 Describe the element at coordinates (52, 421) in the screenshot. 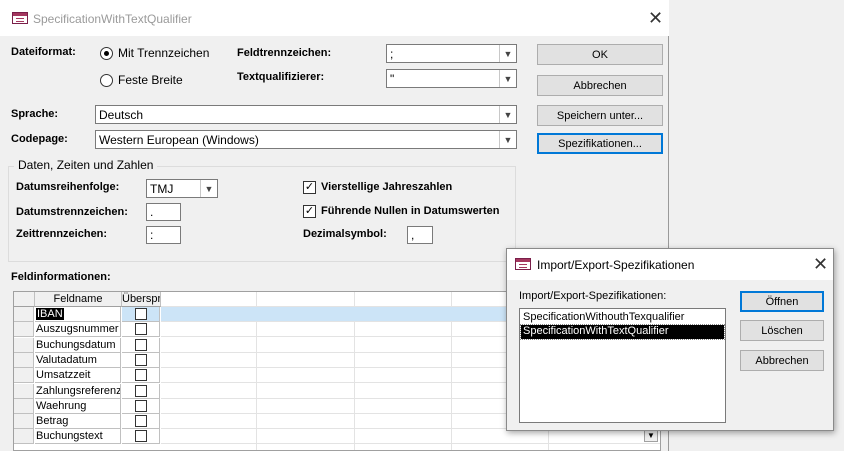

I see `field-name-text: Betrag` at that location.